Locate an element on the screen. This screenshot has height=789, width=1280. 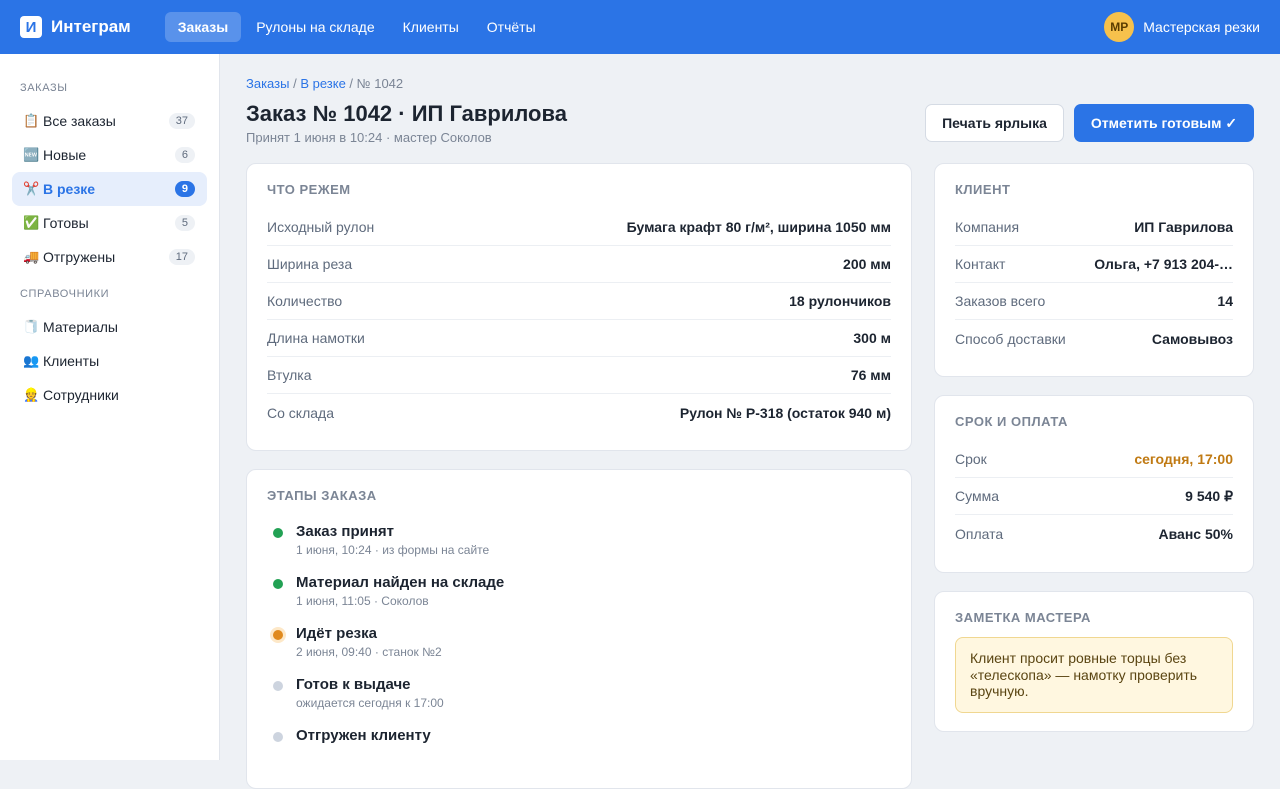
stage-meta: 1 июня, 10:24 · из формы на сайте is located at coordinates (393, 550).